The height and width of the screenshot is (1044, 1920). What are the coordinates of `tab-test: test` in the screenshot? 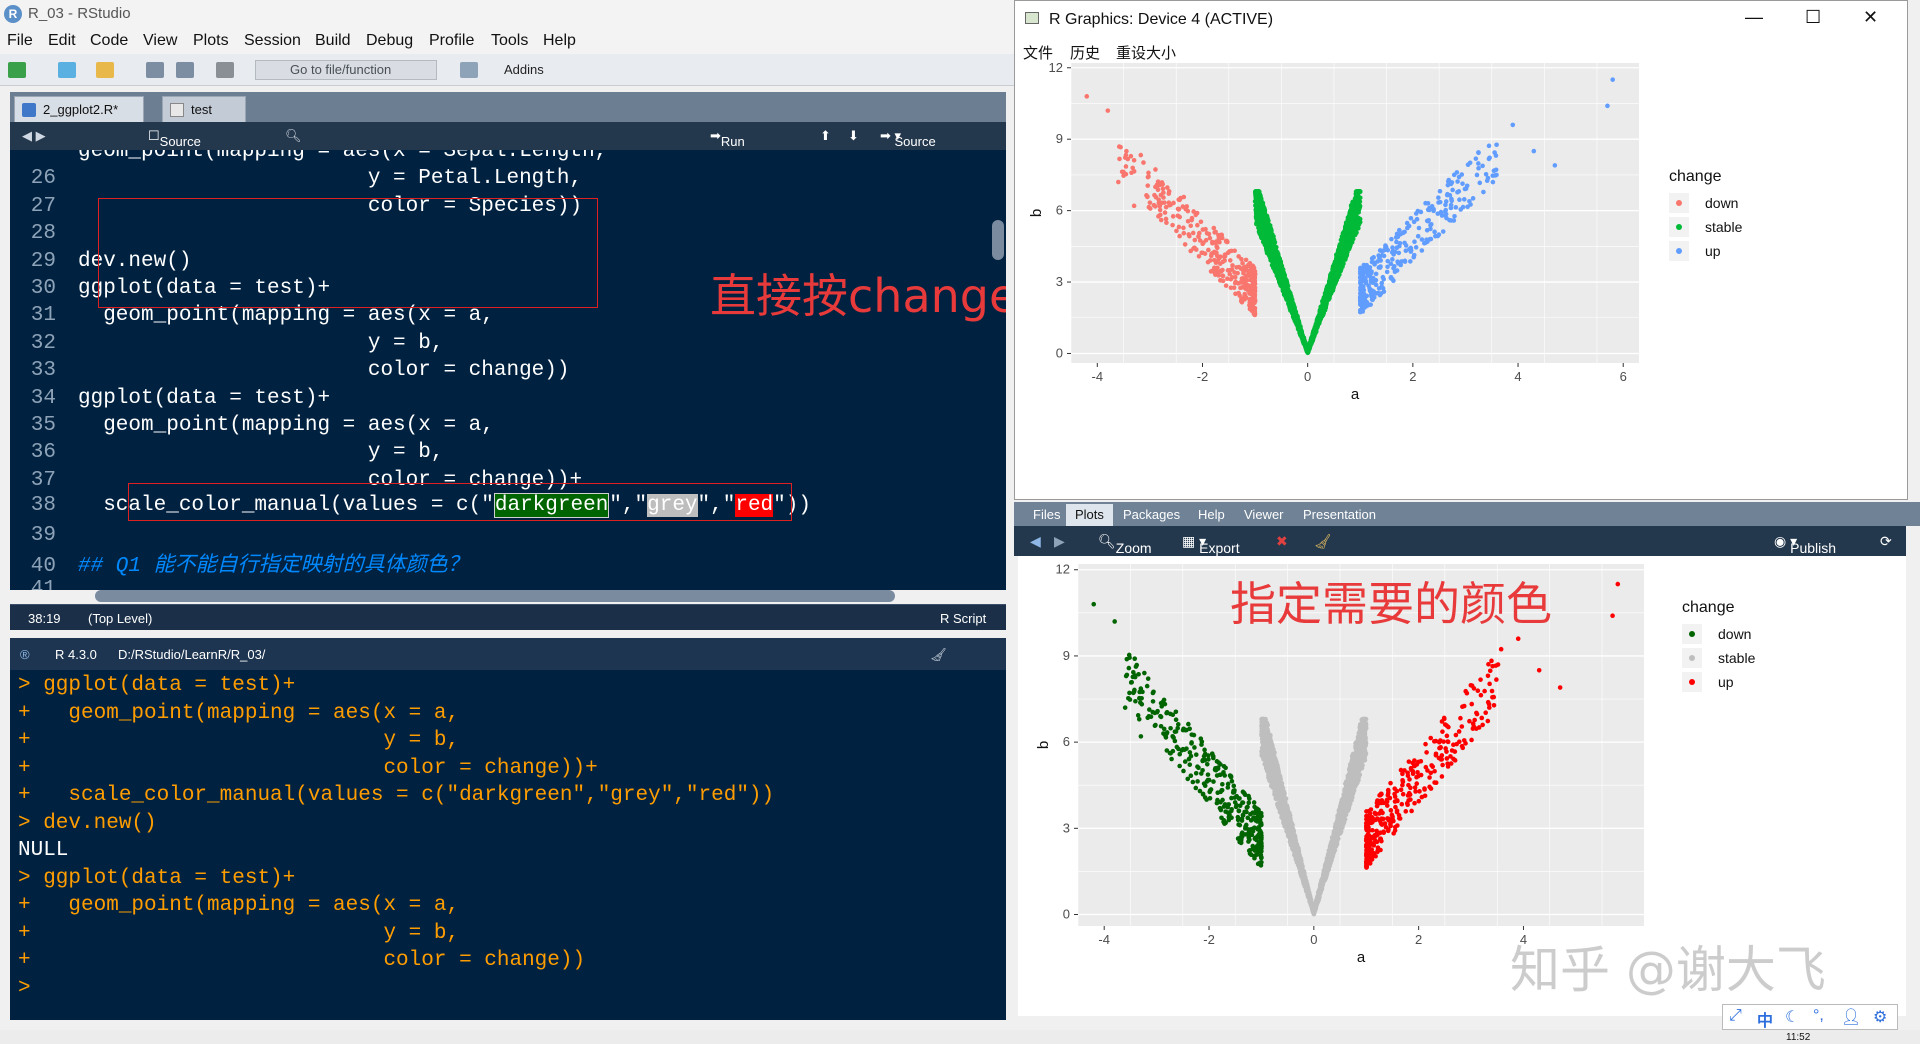 It's located at (204, 109).